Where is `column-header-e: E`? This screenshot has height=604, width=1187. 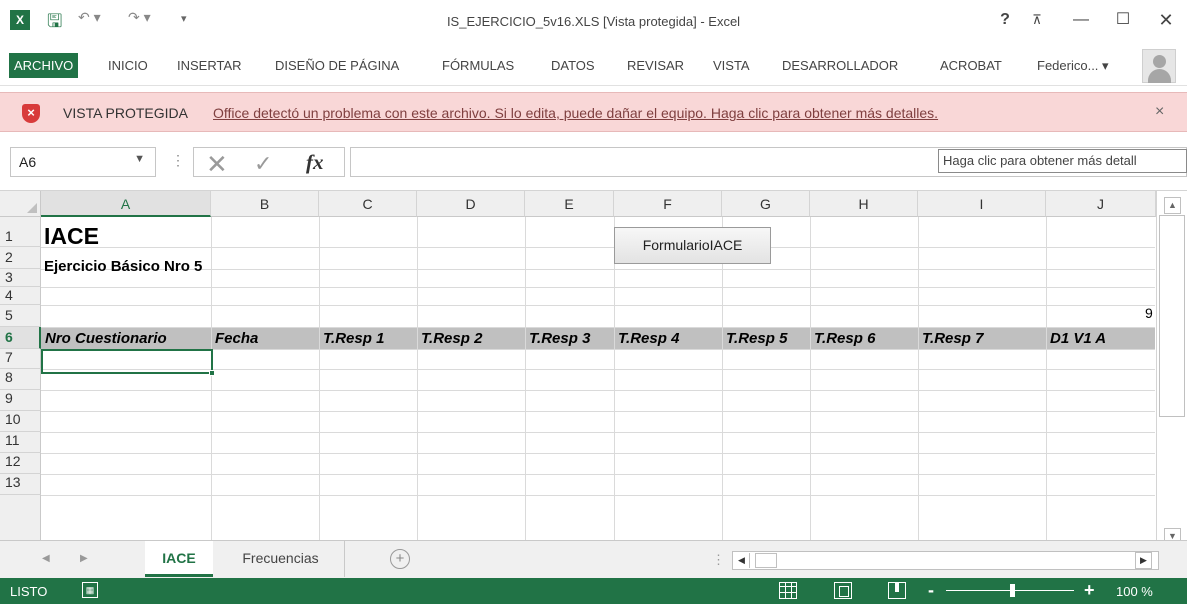 column-header-e: E is located at coordinates (569, 204).